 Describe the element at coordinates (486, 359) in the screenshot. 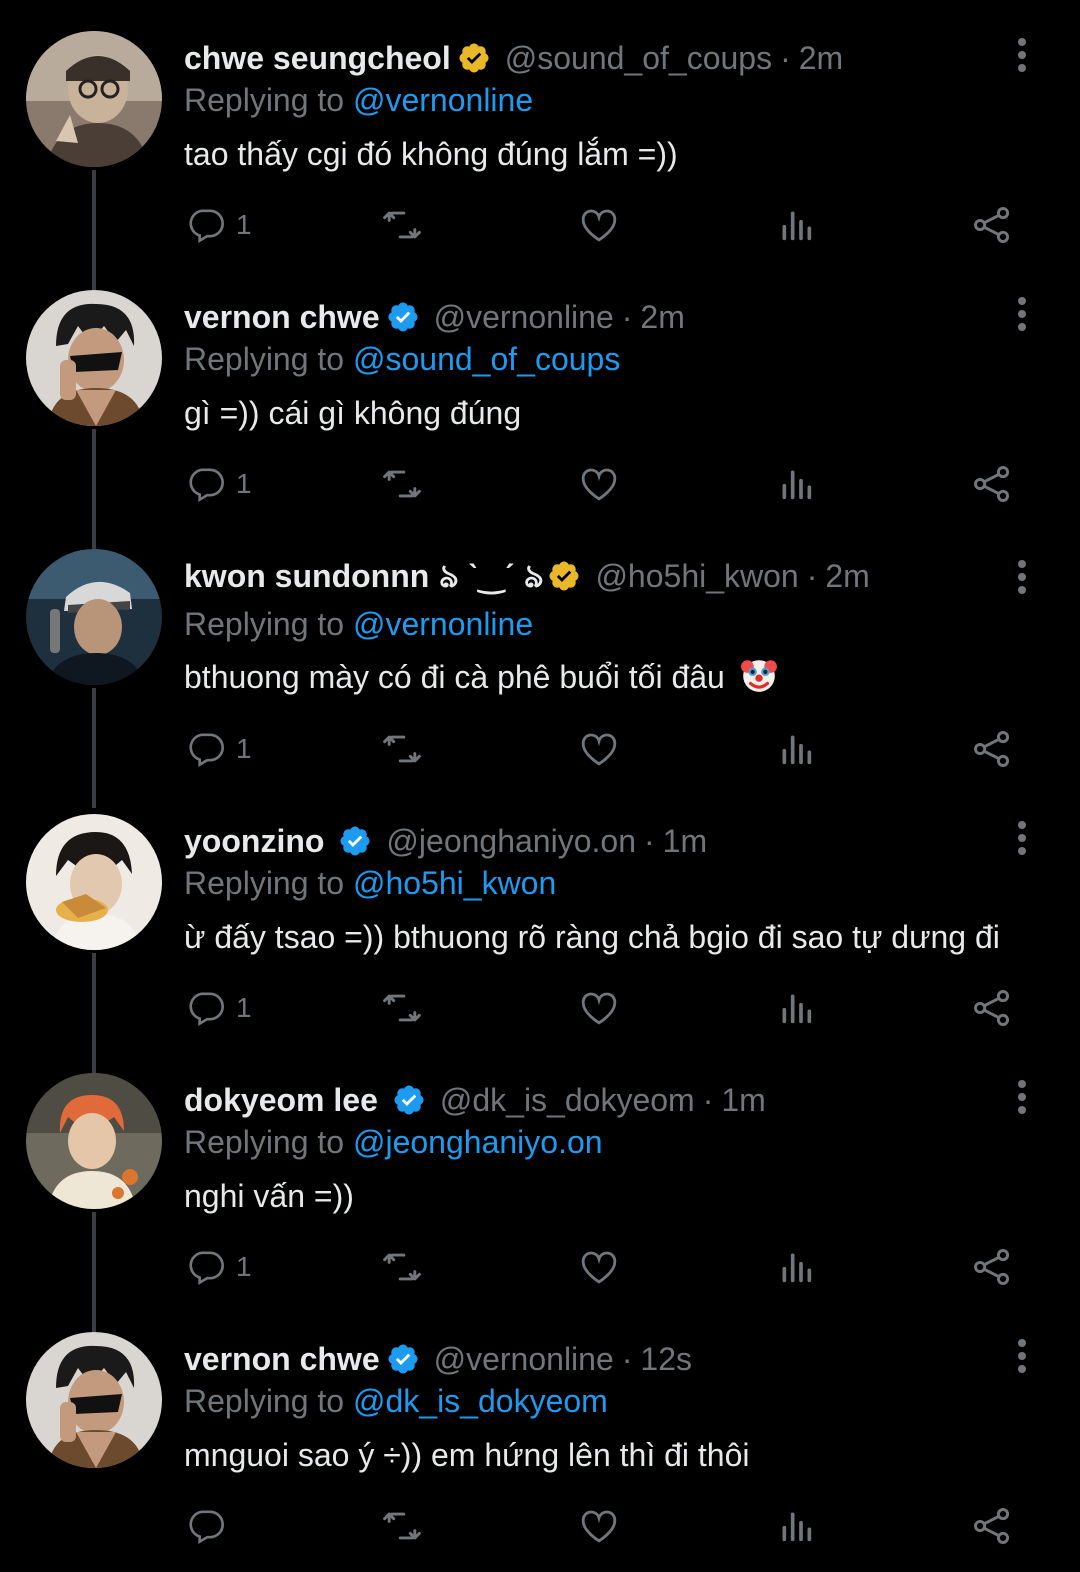

I see `replying-to-link: @sound_of_coups` at that location.